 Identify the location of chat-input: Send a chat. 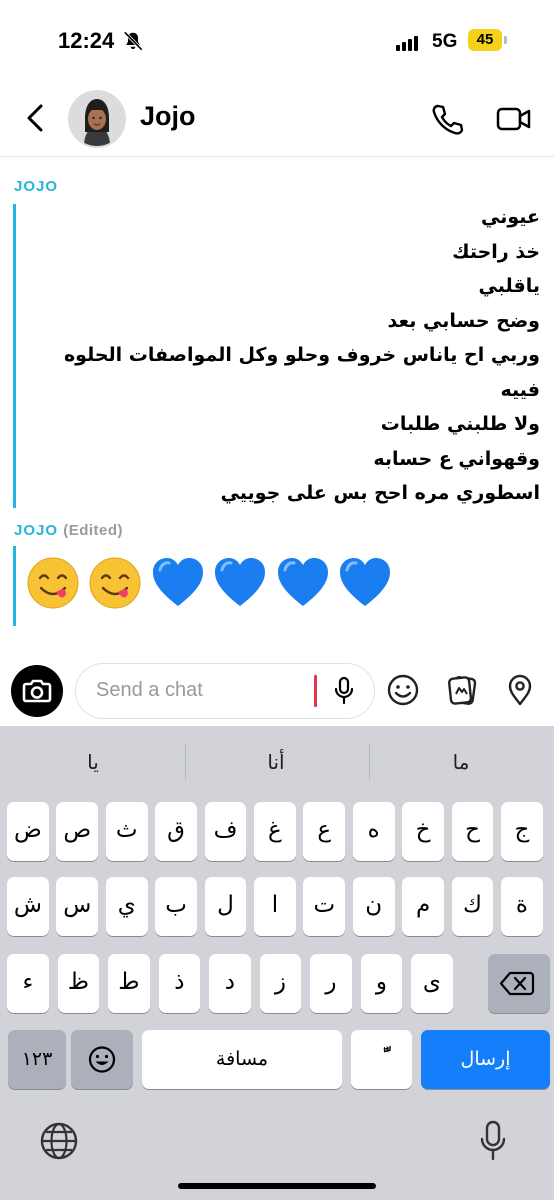
(225, 691).